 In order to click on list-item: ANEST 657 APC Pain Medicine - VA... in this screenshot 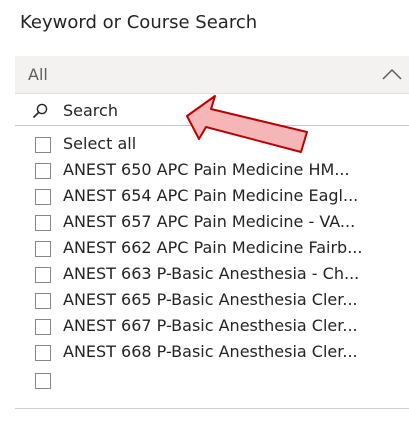, I will do `click(212, 223)`.